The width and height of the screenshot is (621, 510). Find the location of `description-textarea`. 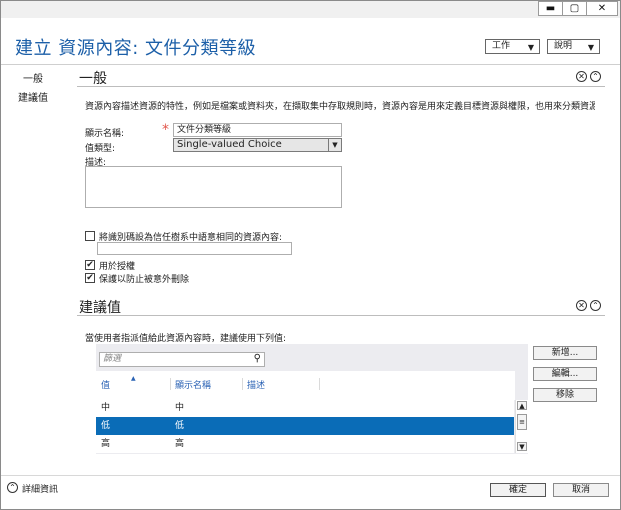

description-textarea is located at coordinates (213, 187).